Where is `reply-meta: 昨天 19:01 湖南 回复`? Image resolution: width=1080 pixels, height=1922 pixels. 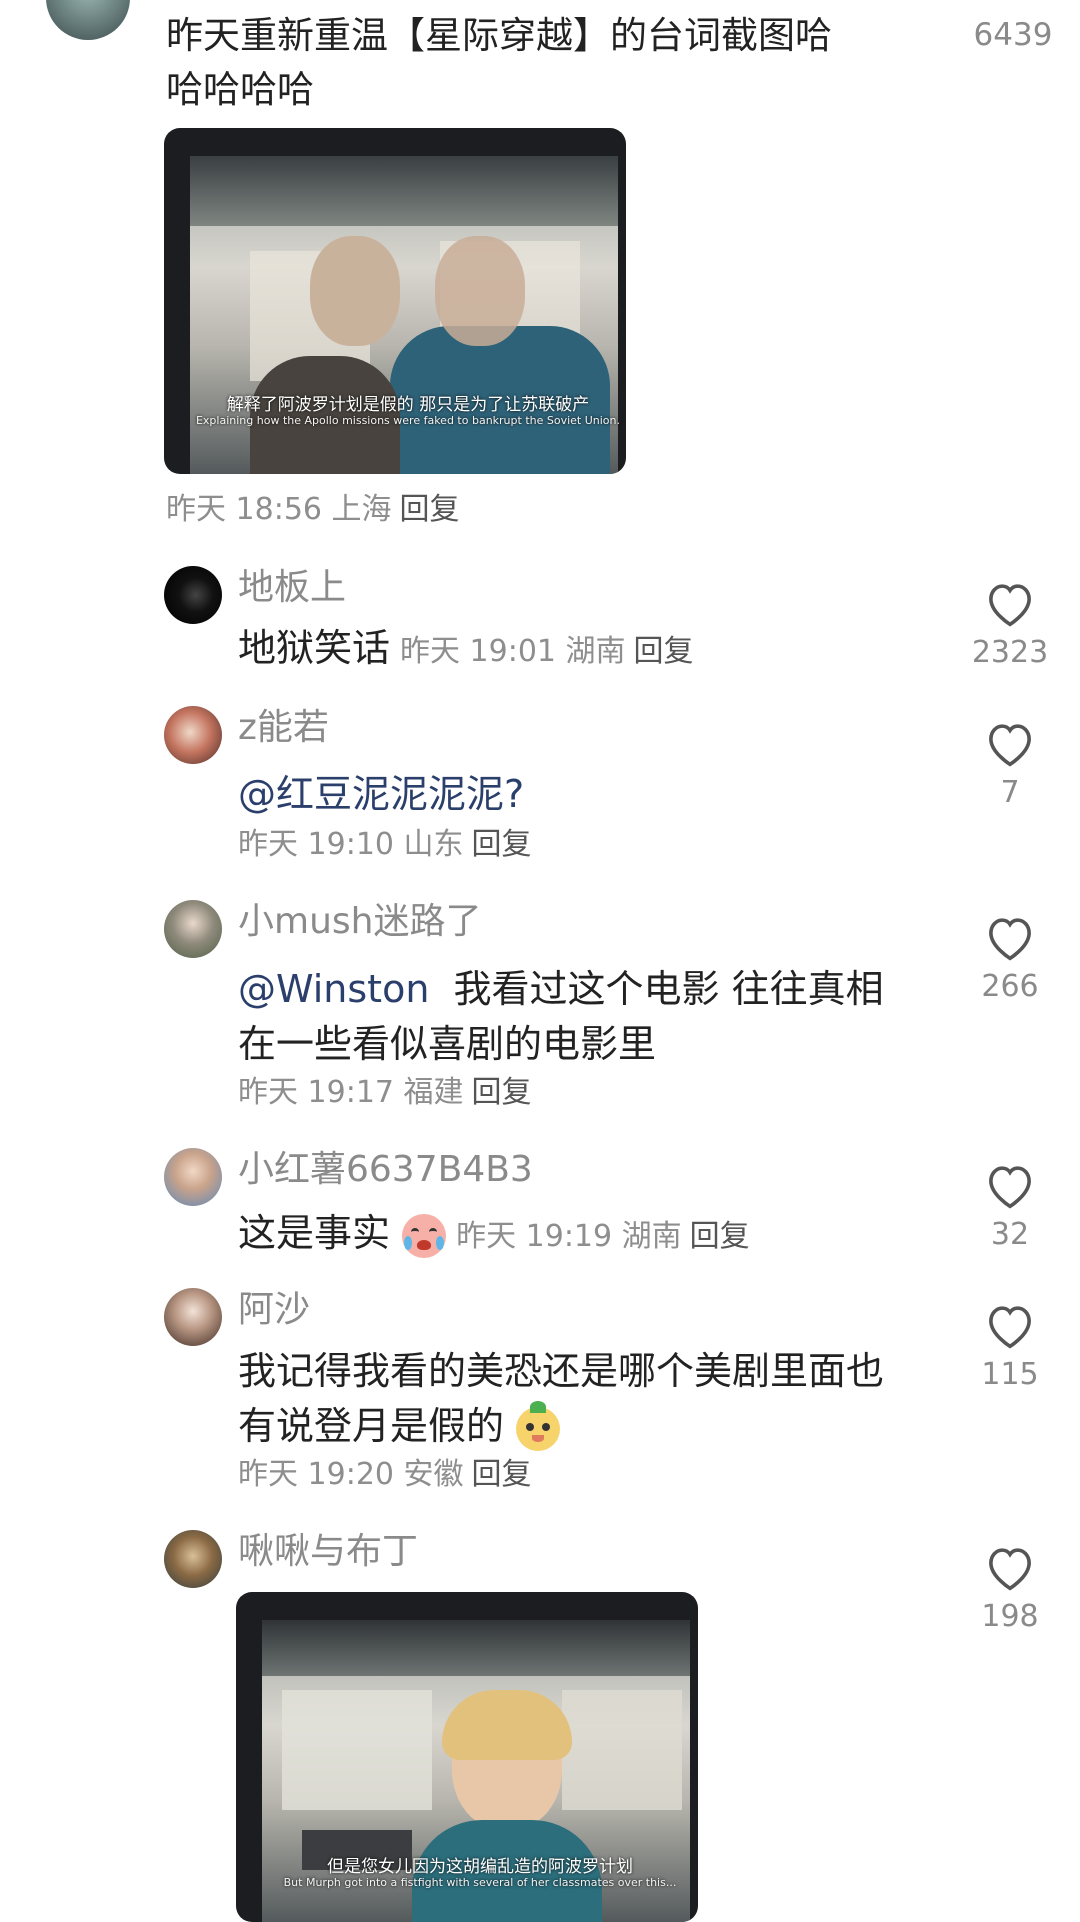 reply-meta: 昨天 19:01 湖南 回复 is located at coordinates (547, 651).